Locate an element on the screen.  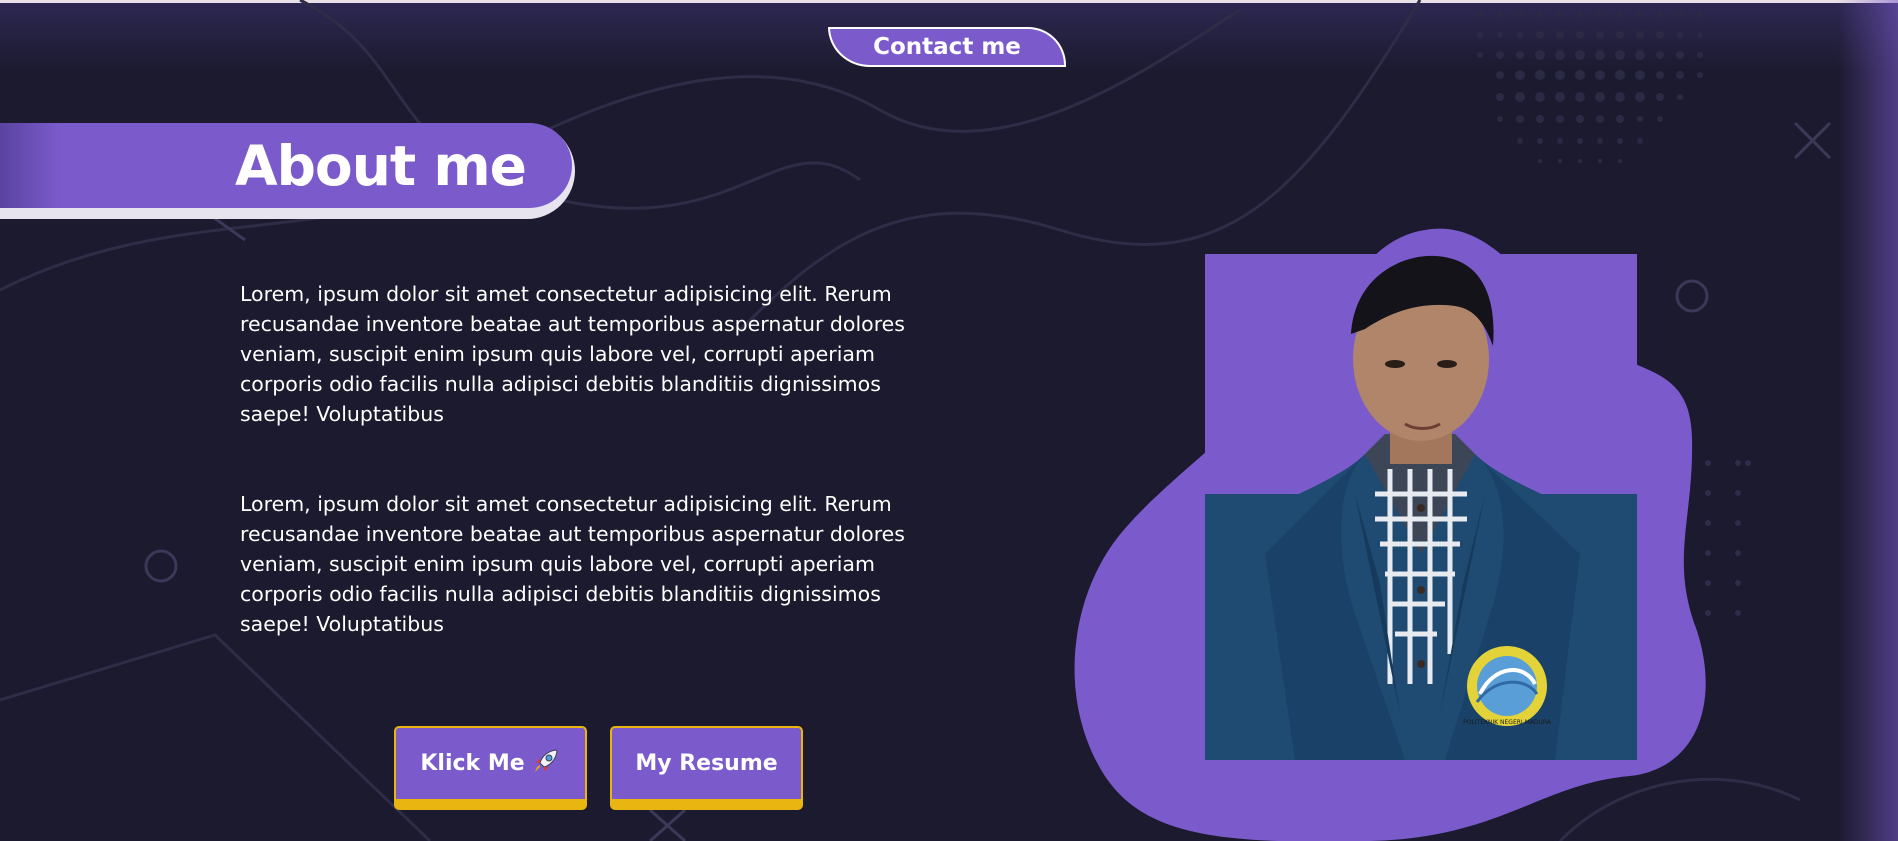
rocket-icon is located at coordinates (546, 764).